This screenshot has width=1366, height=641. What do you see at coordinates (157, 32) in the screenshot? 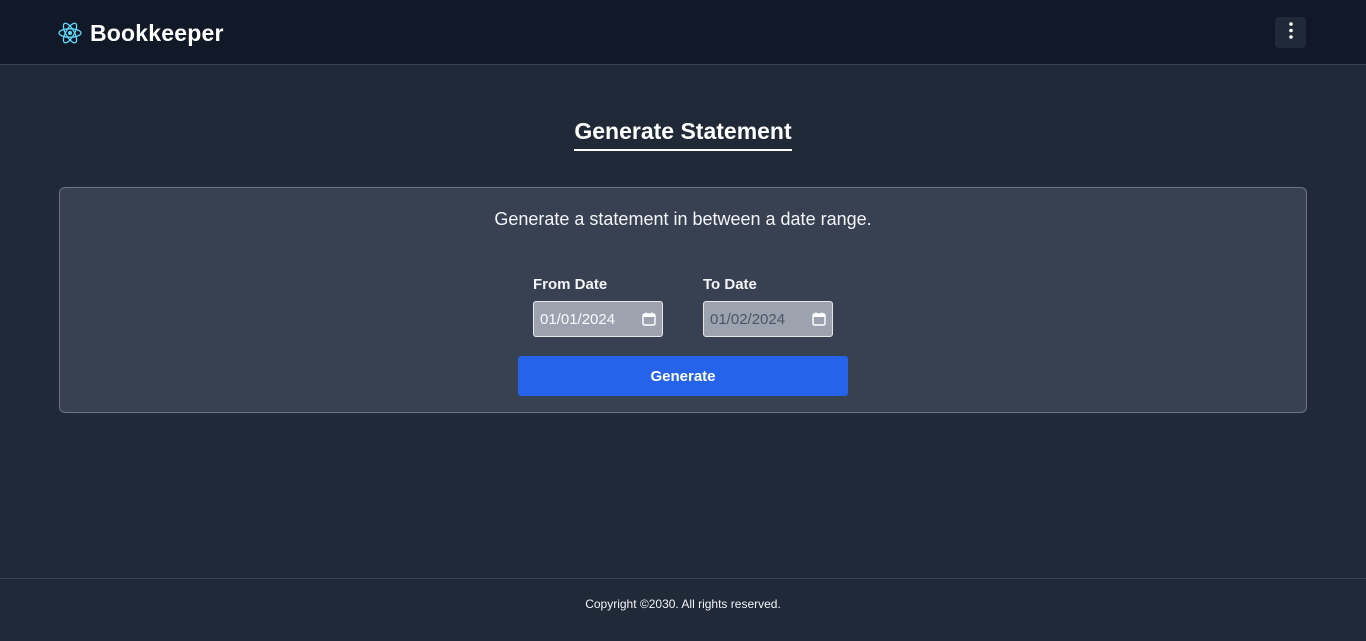
I see `brand-name: Bookkeeper` at bounding box center [157, 32].